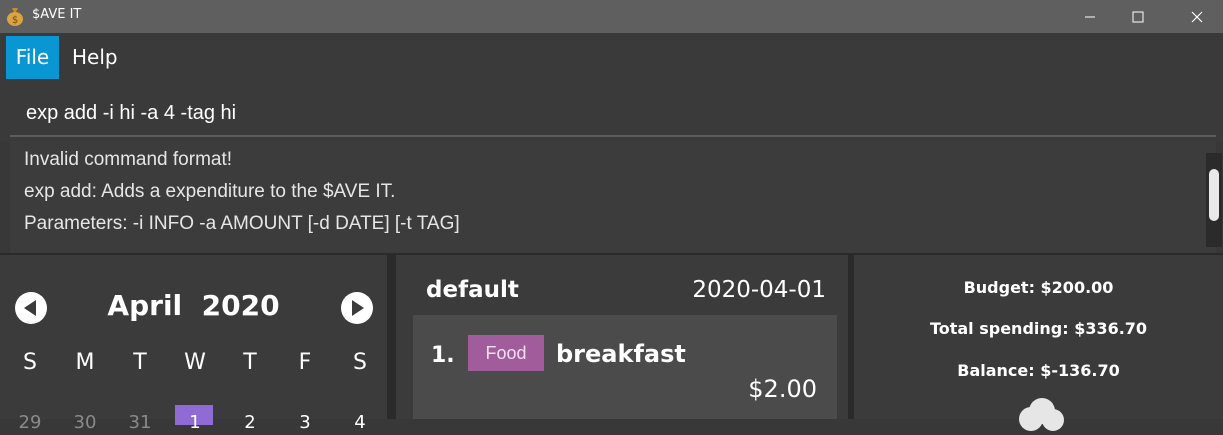  Describe the element at coordinates (613, 114) in the screenshot. I see `command-input` at that location.